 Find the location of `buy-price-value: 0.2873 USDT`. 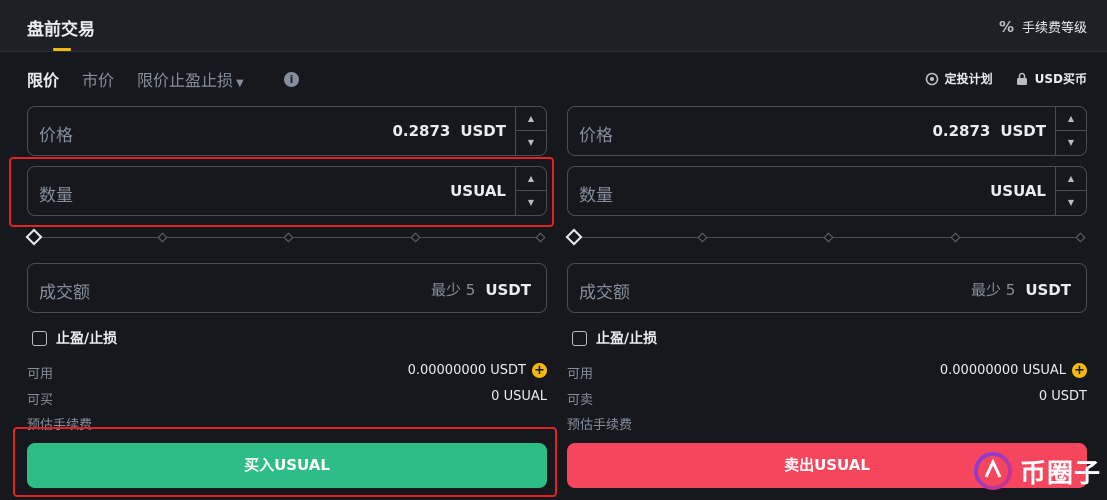

buy-price-value: 0.2873 USDT is located at coordinates (449, 131).